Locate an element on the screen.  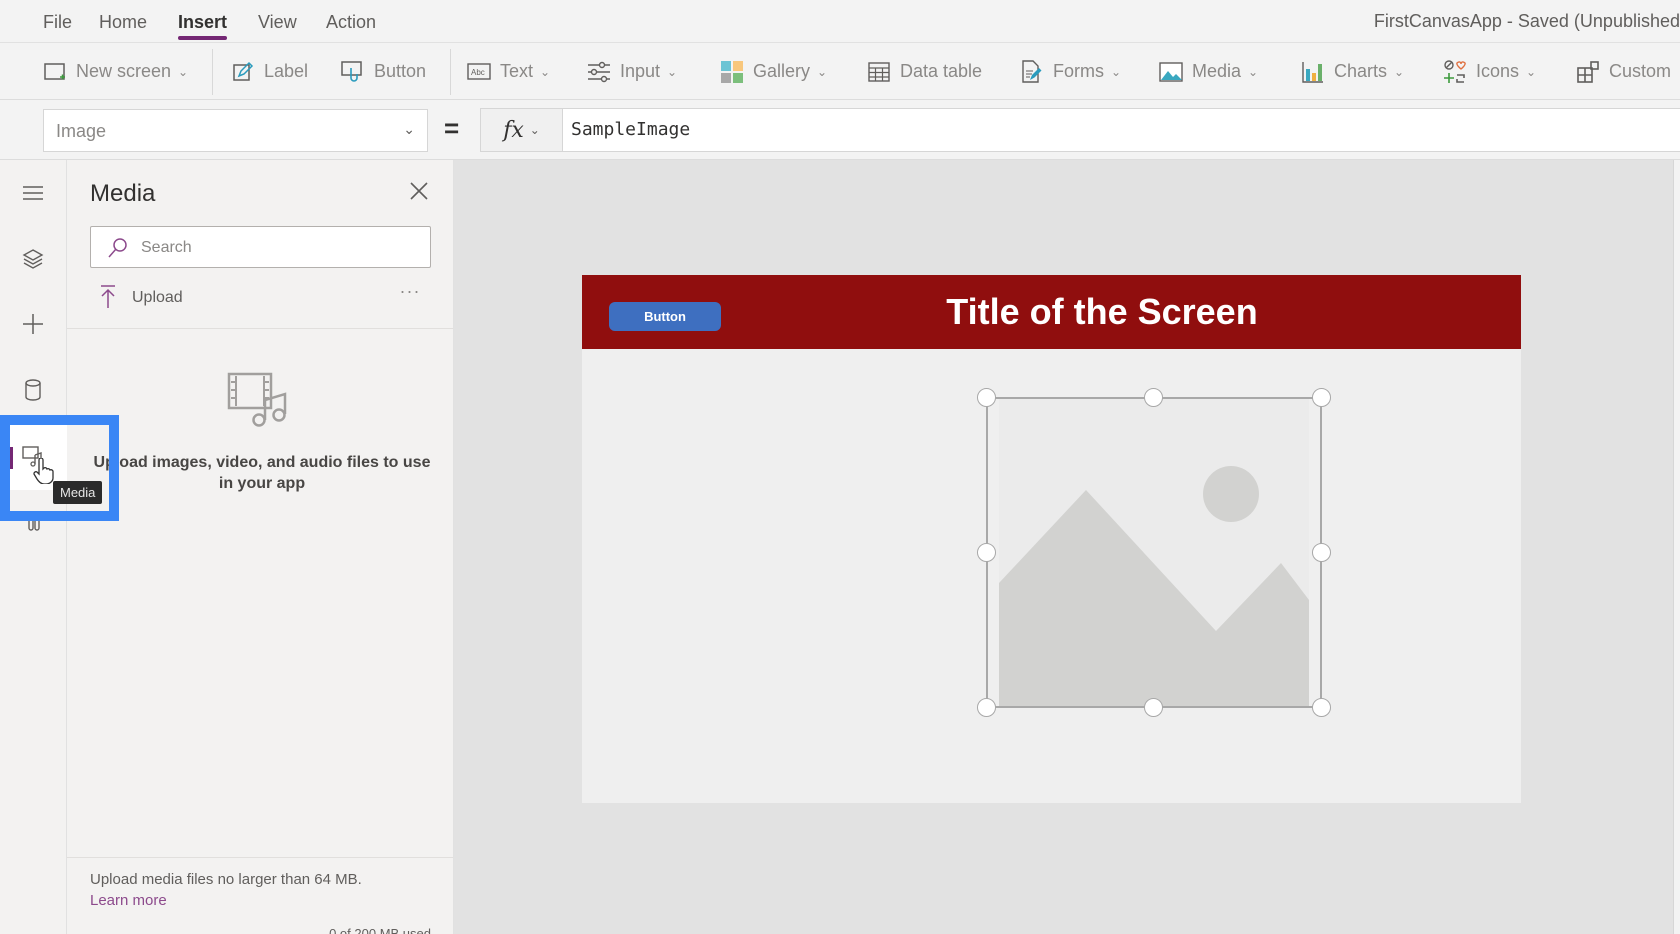
storage-usage: 0 of 200 MB used is located at coordinates (380, 930).